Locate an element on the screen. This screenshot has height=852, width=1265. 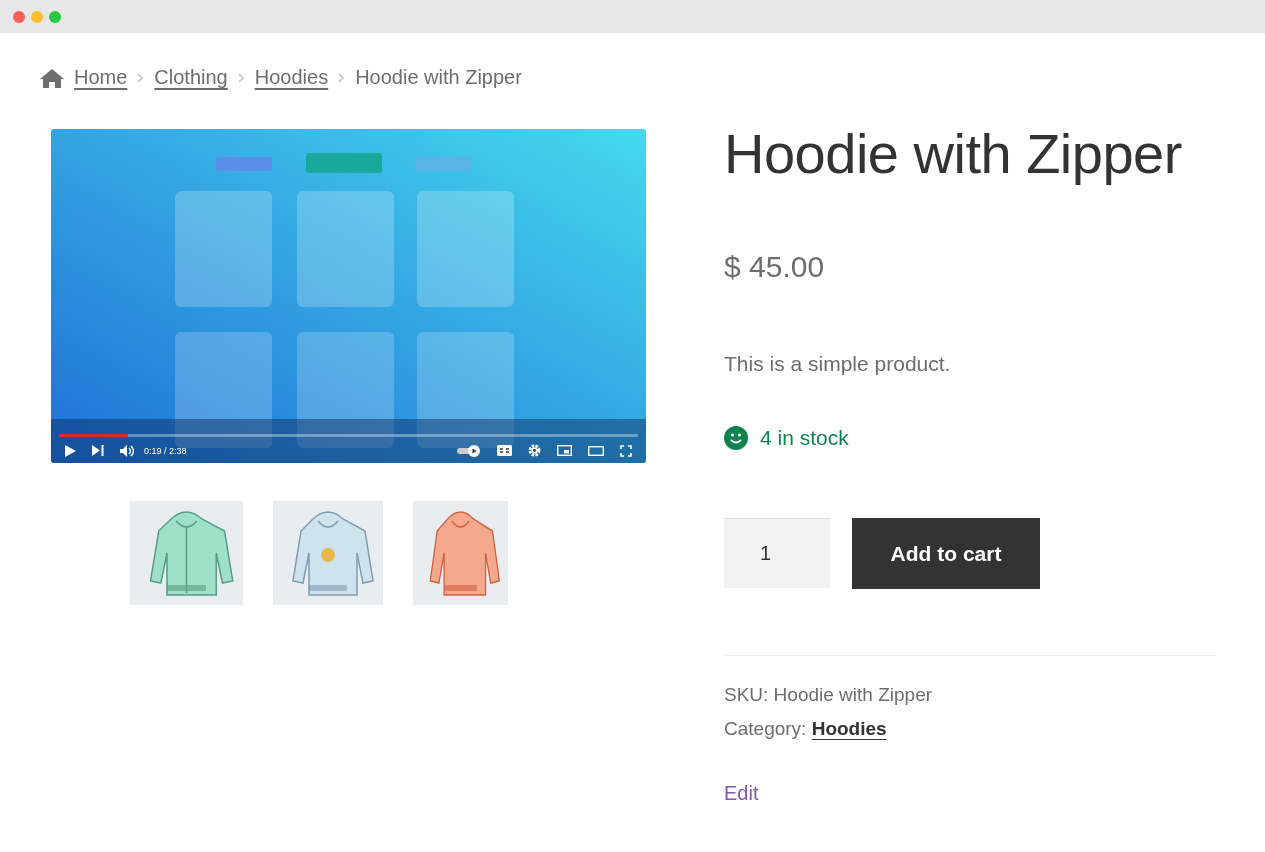
sku-text: SKU: Hoodie with Zipper is located at coordinates (829, 695).